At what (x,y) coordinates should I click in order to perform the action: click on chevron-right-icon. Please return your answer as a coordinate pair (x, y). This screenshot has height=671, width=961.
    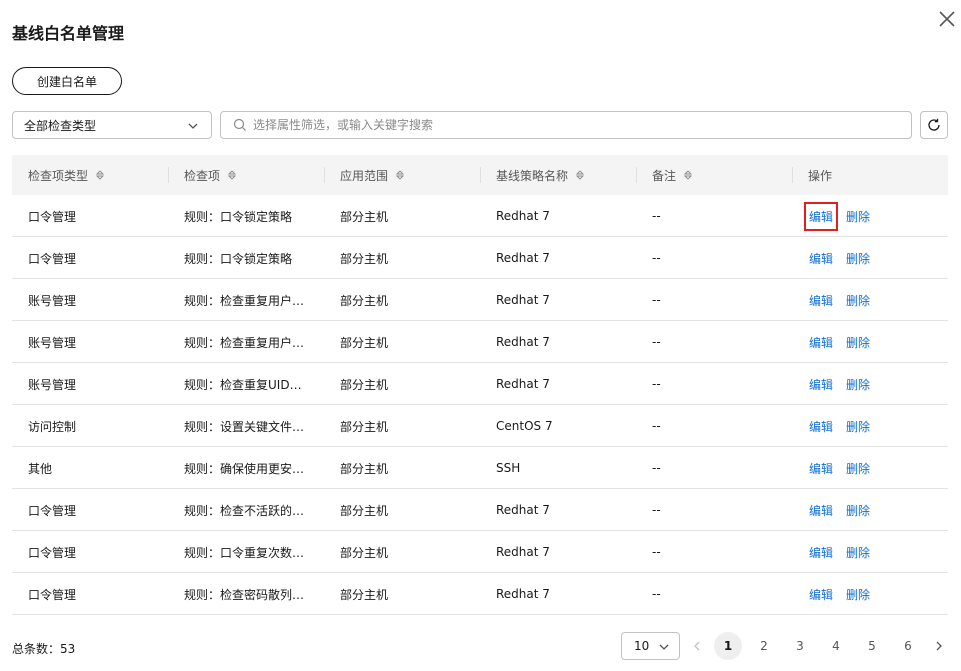
    Looking at the image, I should click on (939, 646).